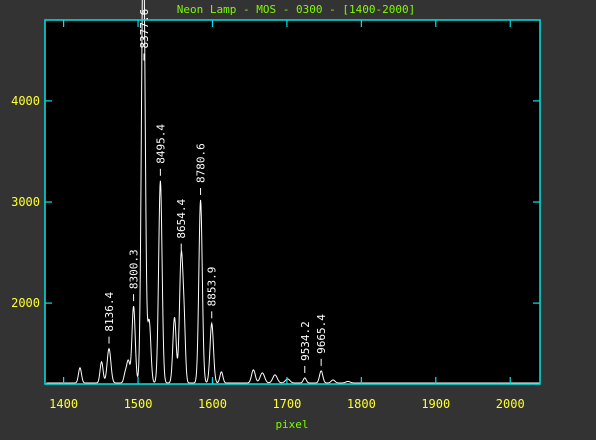 The image size is (596, 440). I want to click on x-tick-label: 1500, so click(138, 404).